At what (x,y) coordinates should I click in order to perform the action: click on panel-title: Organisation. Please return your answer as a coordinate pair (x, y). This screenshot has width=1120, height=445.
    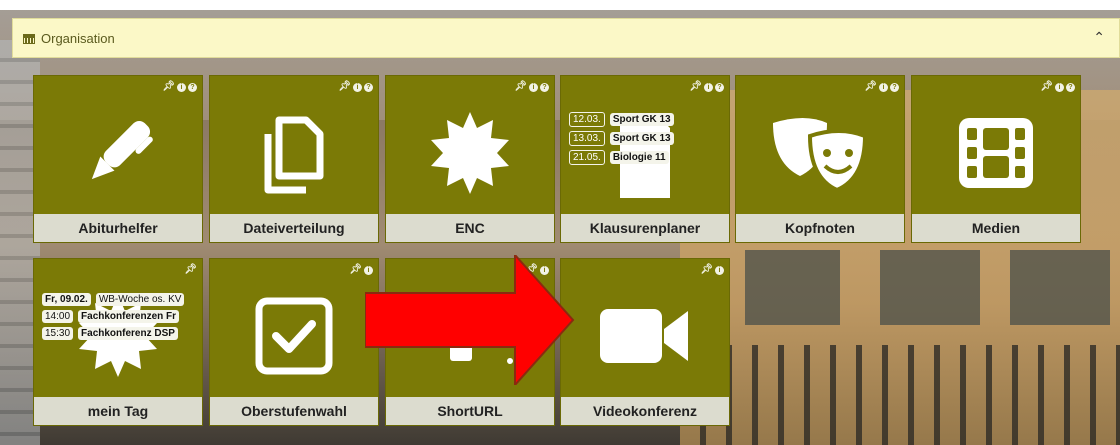
    Looking at the image, I should click on (78, 38).